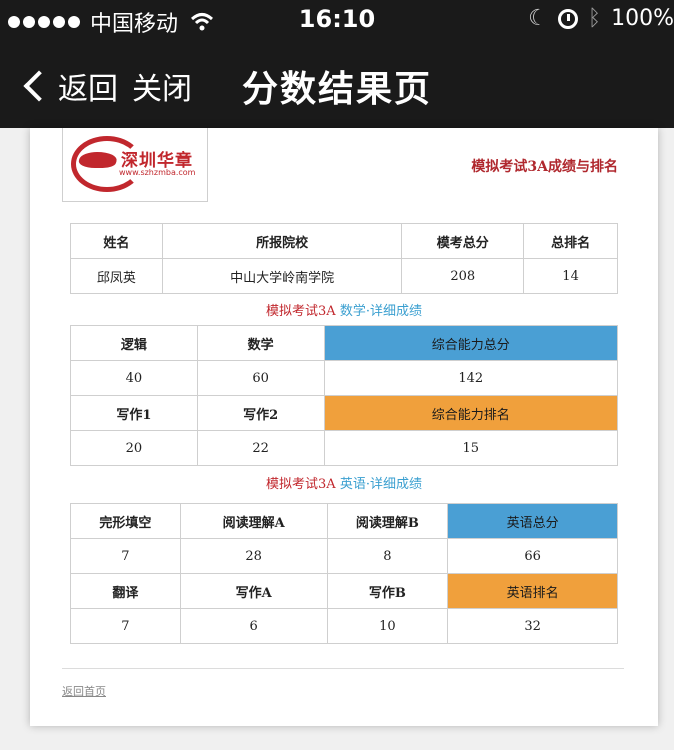 This screenshot has width=674, height=750. Describe the element at coordinates (532, 521) in the screenshot. I see `header-english-total: 英语总分` at that location.